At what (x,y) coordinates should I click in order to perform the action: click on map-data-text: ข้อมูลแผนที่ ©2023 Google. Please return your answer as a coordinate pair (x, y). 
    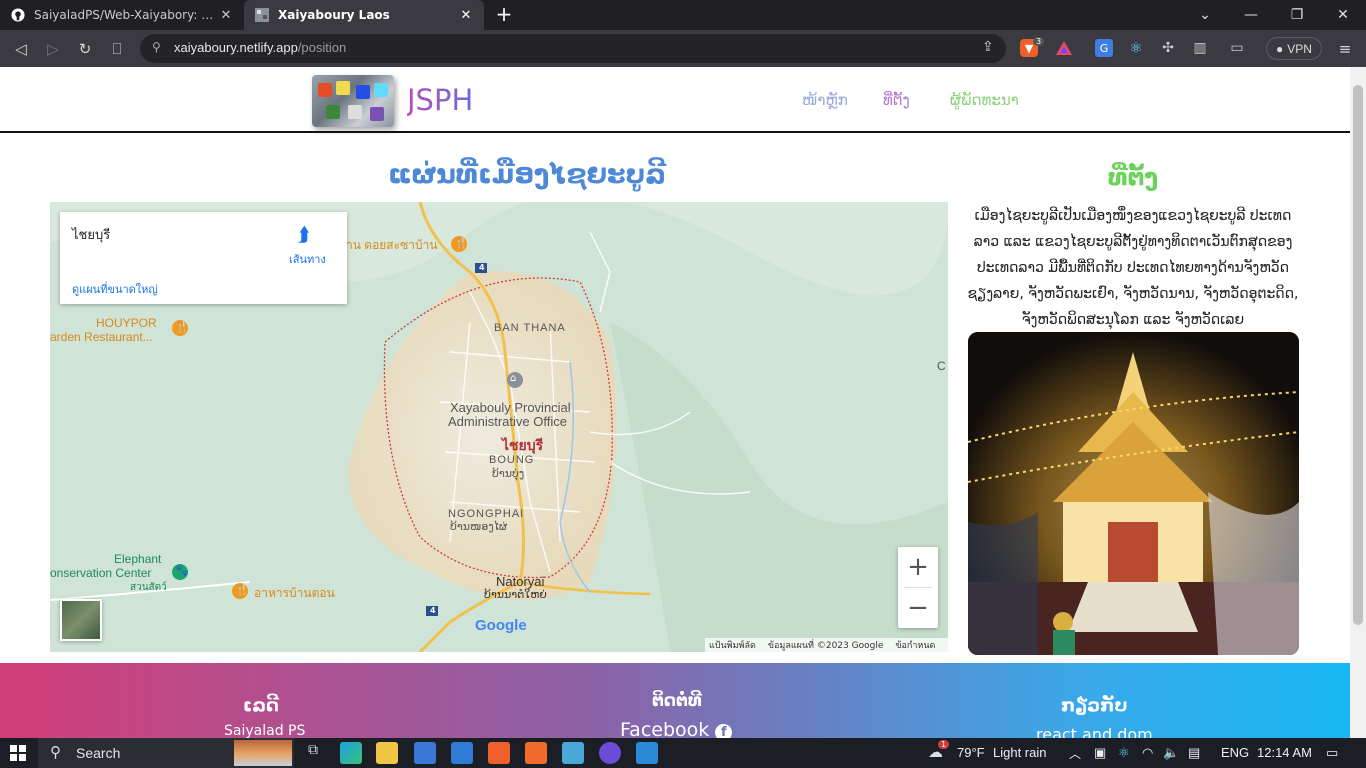
    Looking at the image, I should click on (825, 646).